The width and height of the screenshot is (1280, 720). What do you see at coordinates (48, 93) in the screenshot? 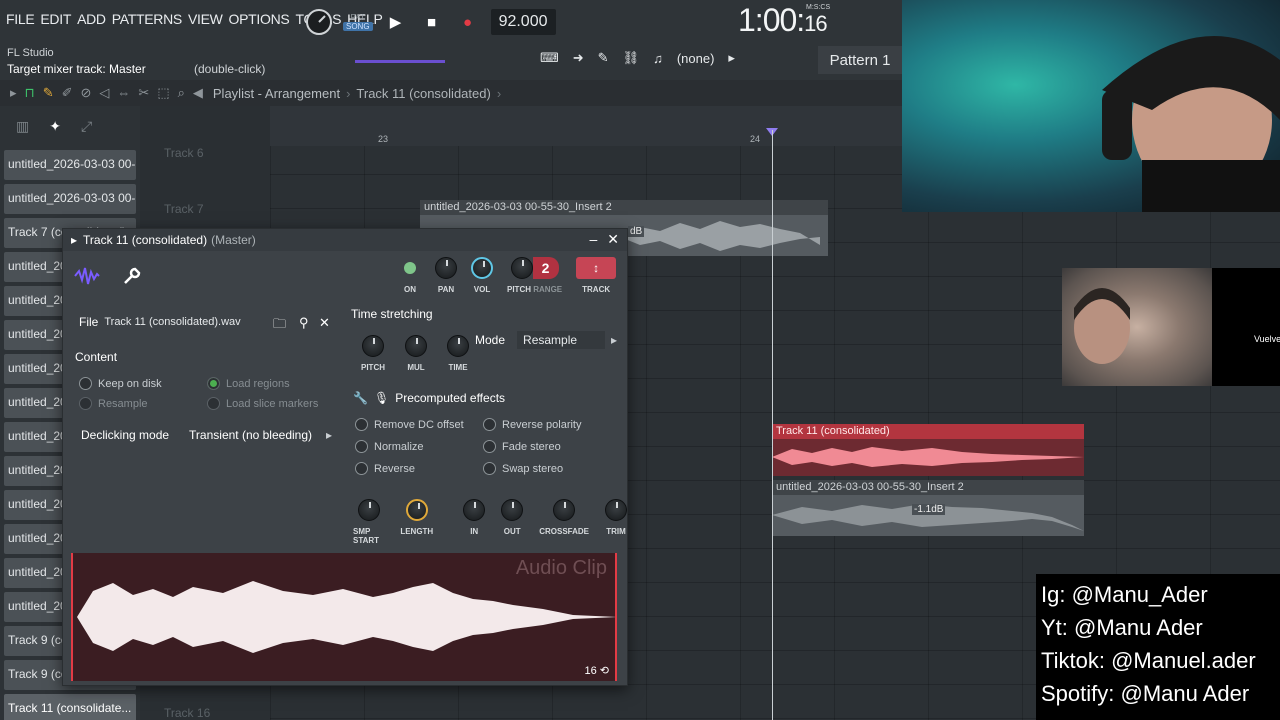
I see `pencil-icon: ✎` at bounding box center [48, 93].